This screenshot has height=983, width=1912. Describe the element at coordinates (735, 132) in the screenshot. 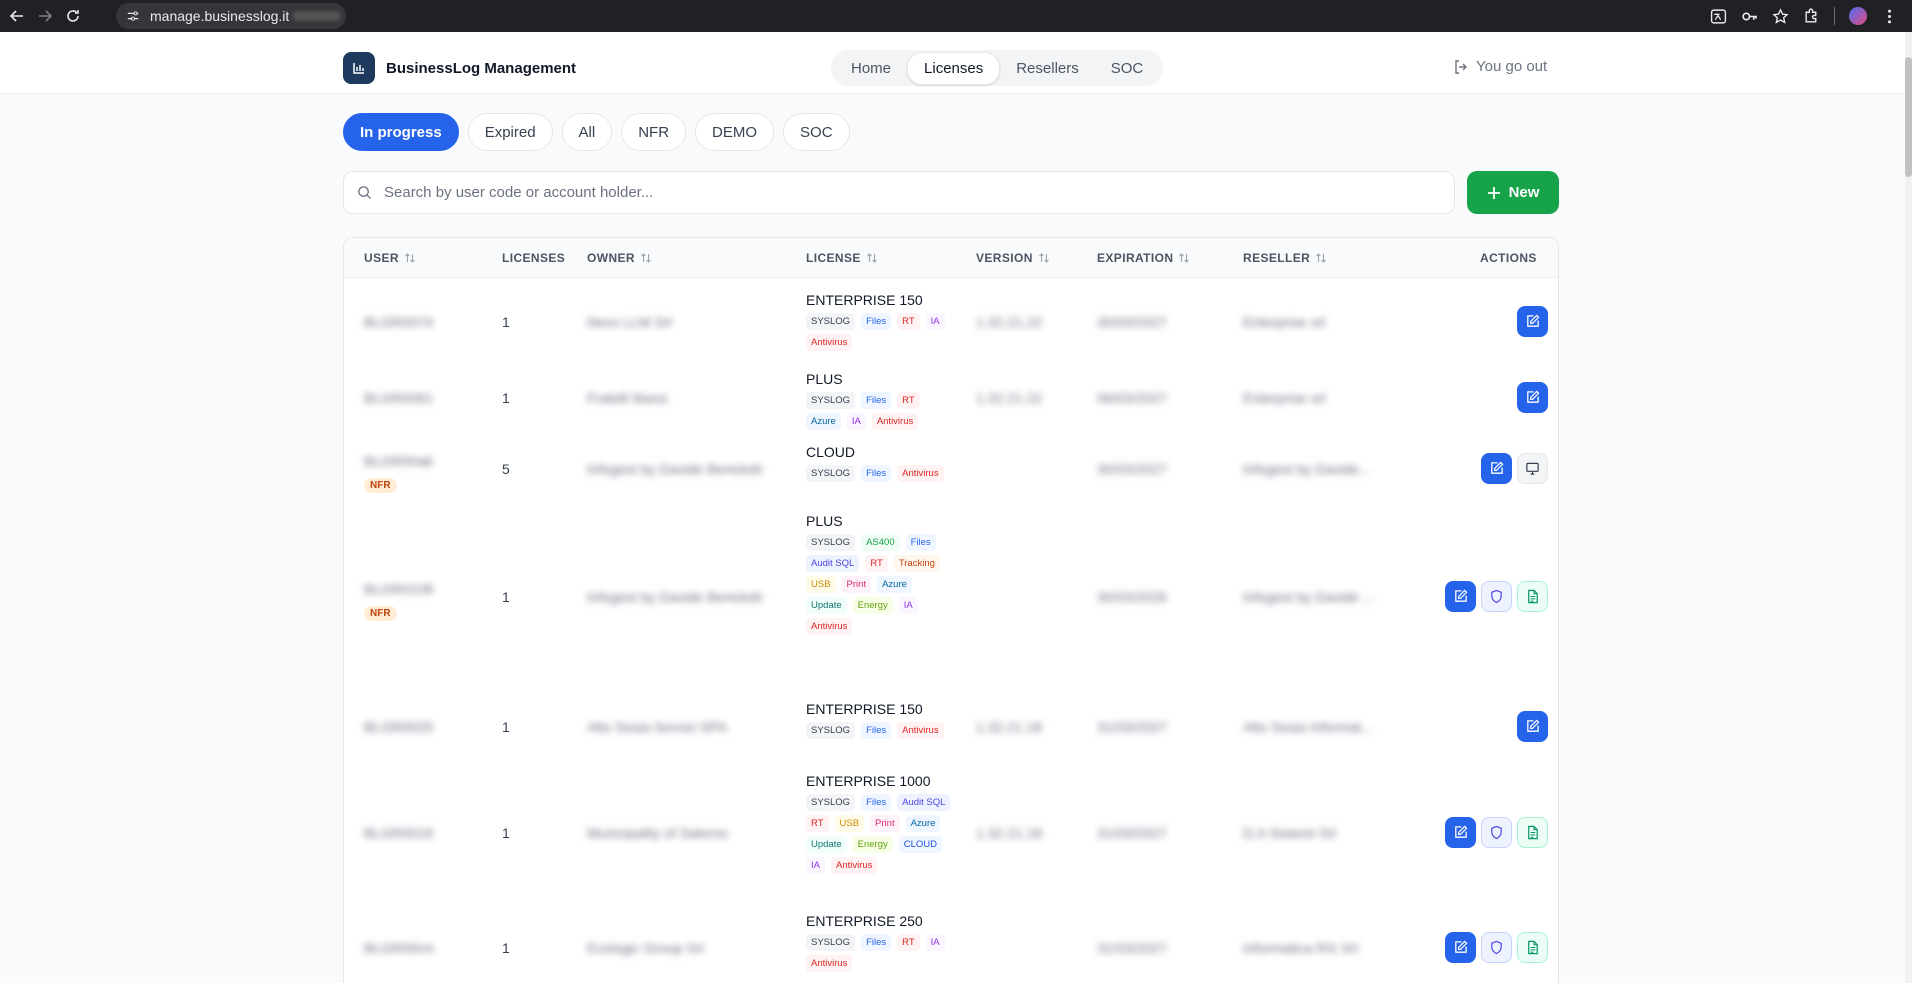

I see `filter-demo: DEMO` at that location.